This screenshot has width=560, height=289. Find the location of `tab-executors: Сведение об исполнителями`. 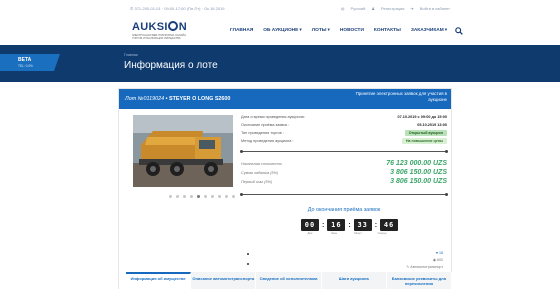

tab-executors: Сведение об исполнителями is located at coordinates (289, 280).